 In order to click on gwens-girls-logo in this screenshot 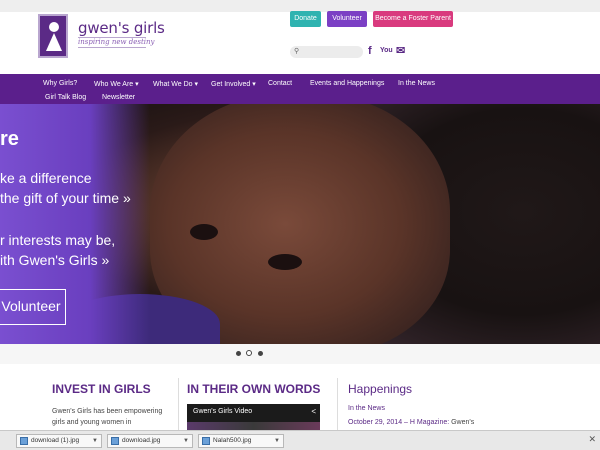, I will do `click(53, 36)`.